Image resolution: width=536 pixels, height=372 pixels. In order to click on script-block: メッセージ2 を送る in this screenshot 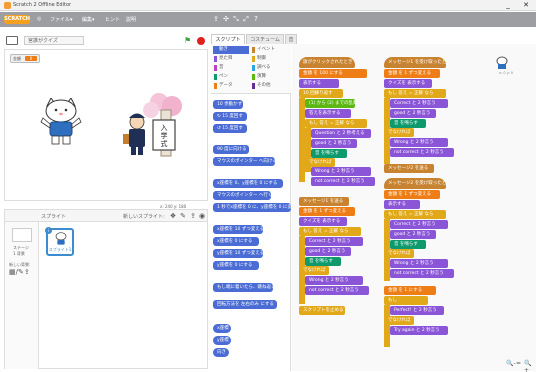, I will do `click(409, 168)`.